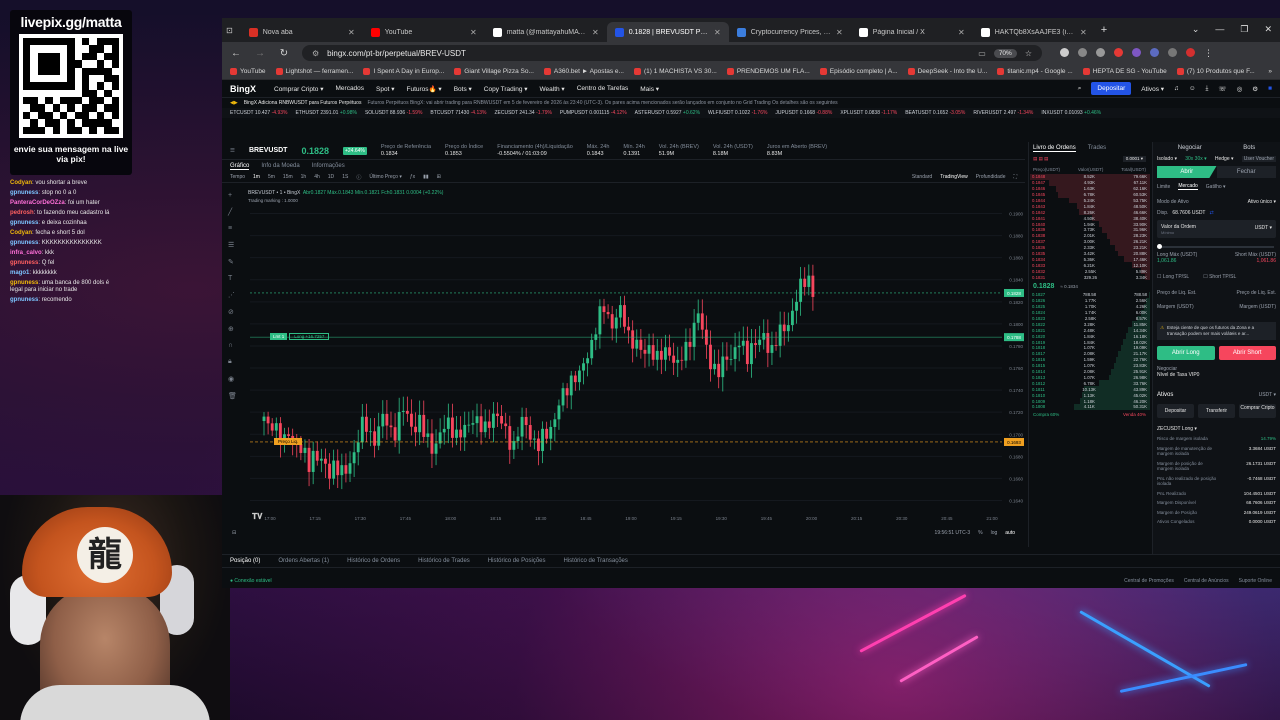  Describe the element at coordinates (1240, 89) in the screenshot. I see `language-icon: ◎` at that location.